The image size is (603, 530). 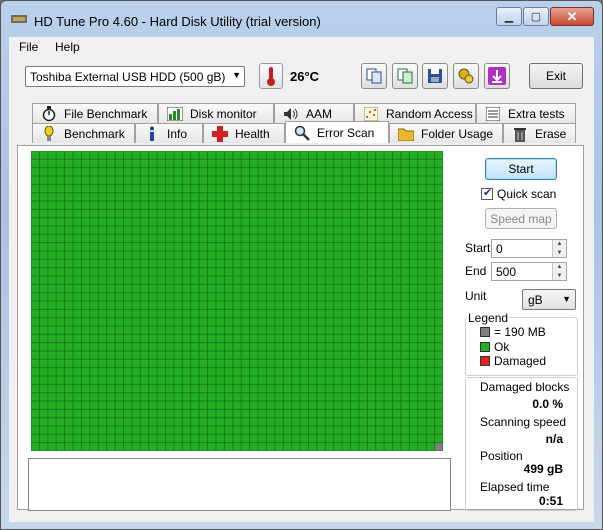 What do you see at coordinates (239, 484) in the screenshot?
I see `scan-log-box` at bounding box center [239, 484].